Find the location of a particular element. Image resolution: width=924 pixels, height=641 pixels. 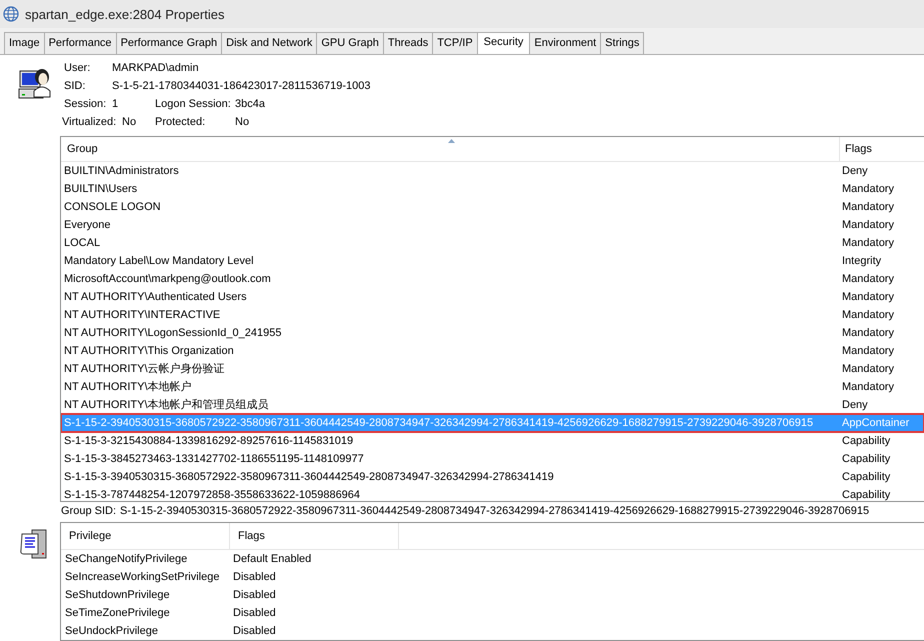

field-label: Protected: is located at coordinates (180, 122).